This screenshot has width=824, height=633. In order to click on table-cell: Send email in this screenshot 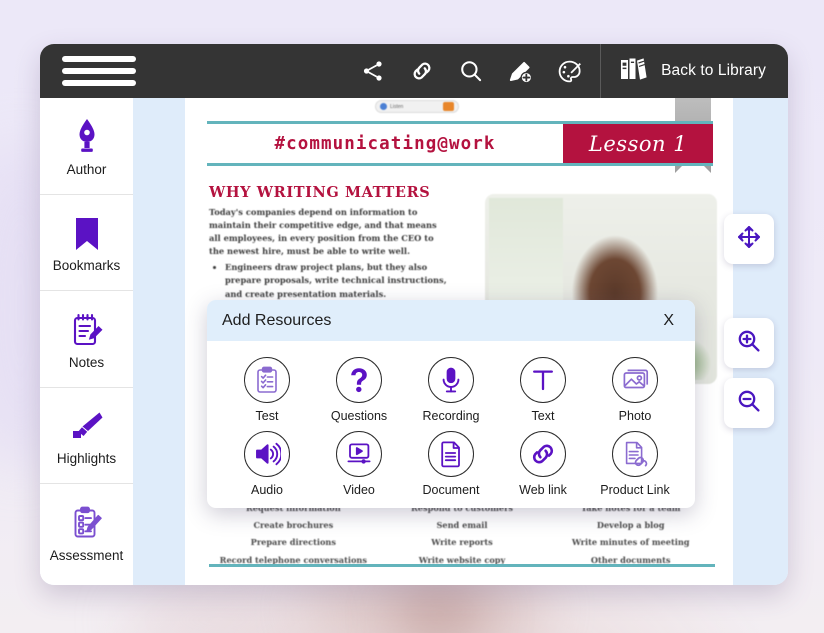, I will do `click(462, 525)`.